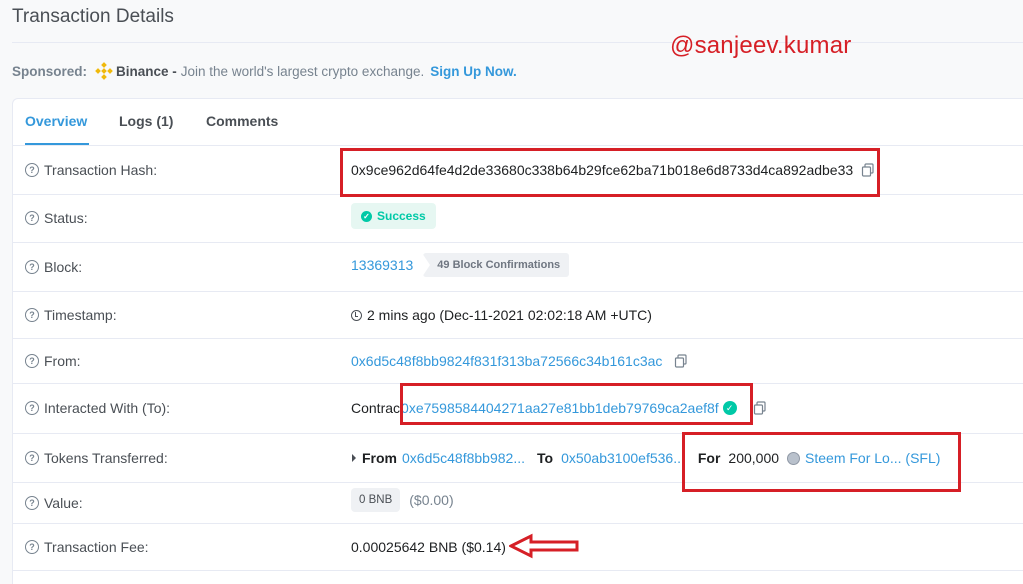 The width and height of the screenshot is (1023, 584). Describe the element at coordinates (354, 458) in the screenshot. I see `caret-right-icon` at that location.